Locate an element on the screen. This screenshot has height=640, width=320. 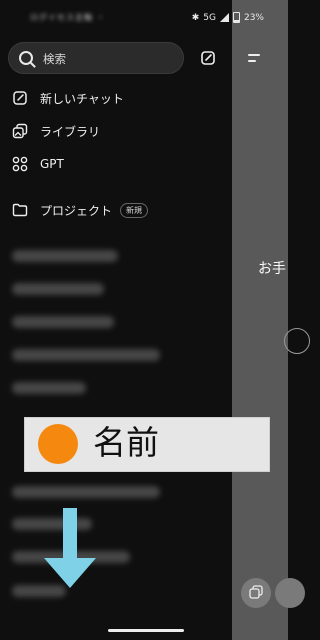
secondary-float-button is located at coordinates (290, 593).